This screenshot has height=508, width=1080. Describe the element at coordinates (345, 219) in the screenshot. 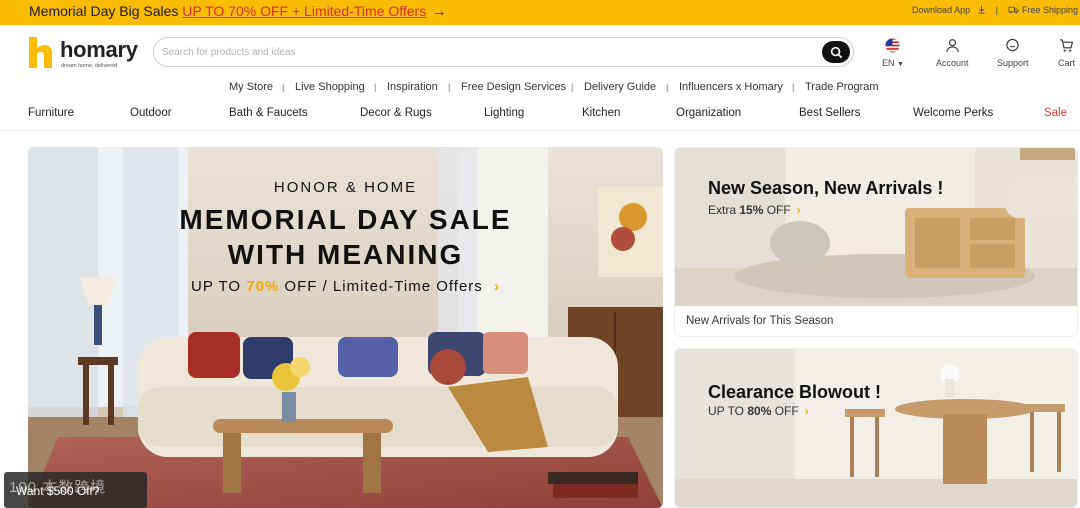

I see `hero-headline-line1: MEMORIAL DAY SALE` at that location.